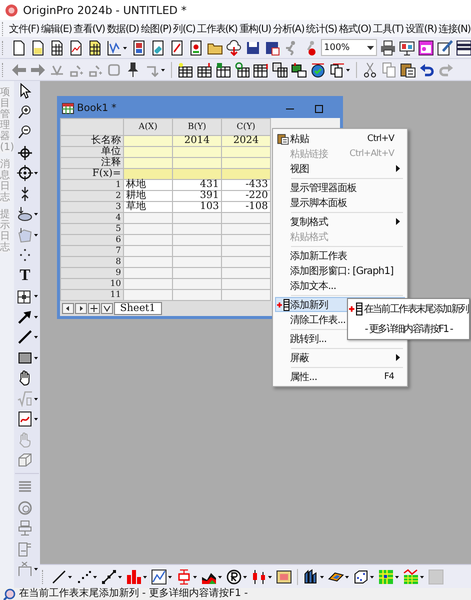  I want to click on row-label: 单位, so click(92, 152).